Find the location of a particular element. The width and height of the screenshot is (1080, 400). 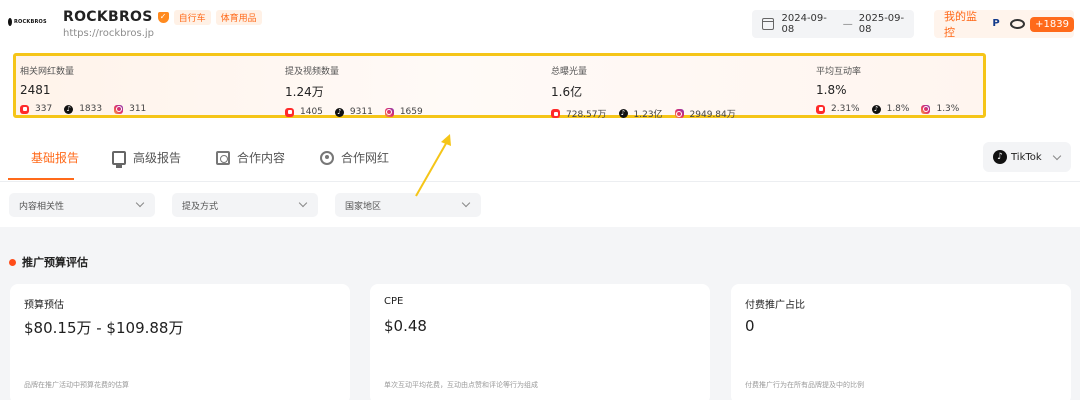

card-title: CPE is located at coordinates (394, 301).